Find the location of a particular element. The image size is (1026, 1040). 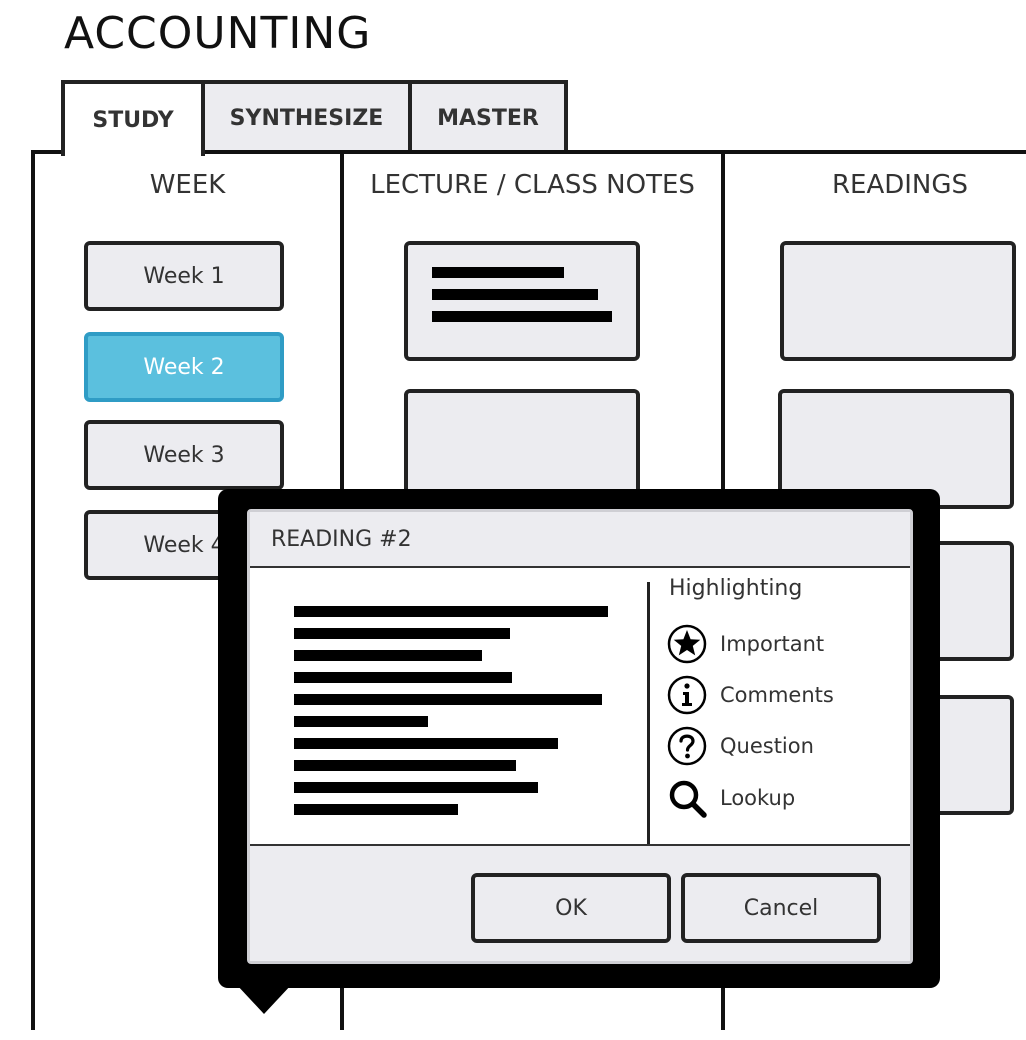

column-header-week: WEEK is located at coordinates (187, 185).